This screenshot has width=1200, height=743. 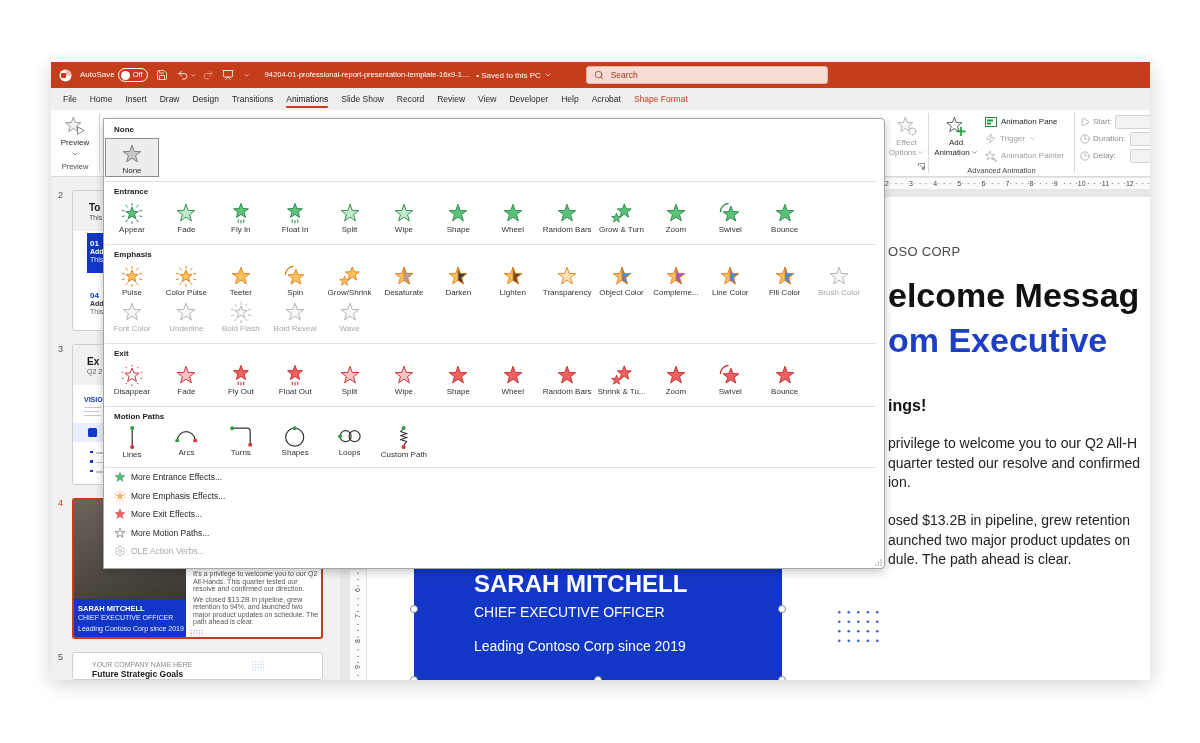 What do you see at coordinates (1105, 155) in the screenshot?
I see `timing-label: Delay:` at bounding box center [1105, 155].